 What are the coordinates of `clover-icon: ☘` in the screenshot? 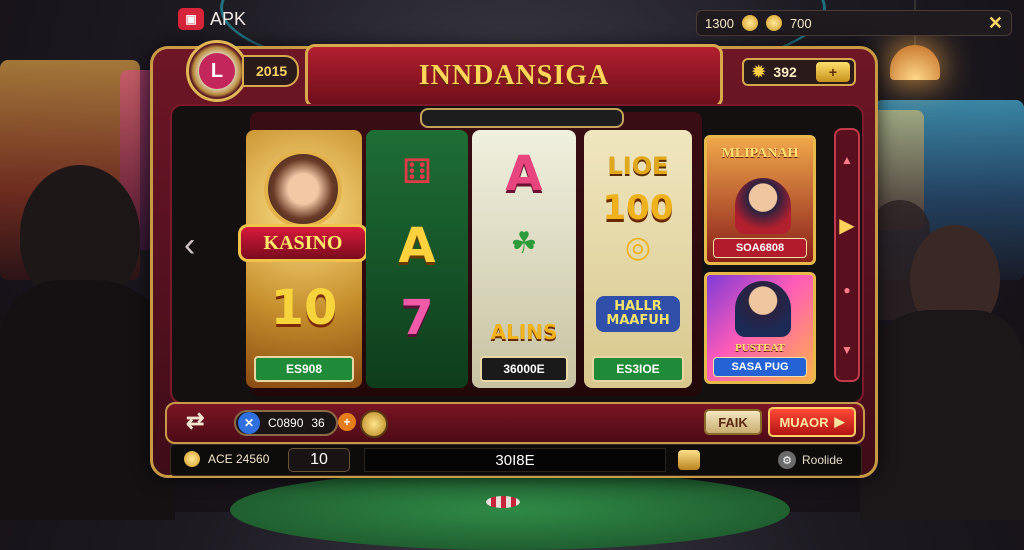 It's located at (524, 243).